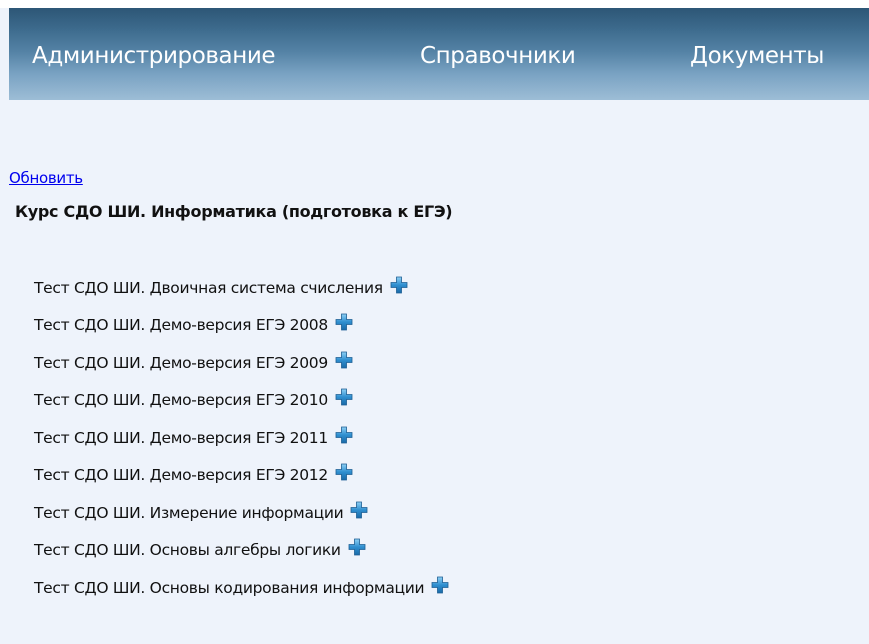 This screenshot has width=869, height=644. I want to click on test-item: Тест СДО ШИ. Демо-версия ЕГЭ 2008, so click(241, 326).